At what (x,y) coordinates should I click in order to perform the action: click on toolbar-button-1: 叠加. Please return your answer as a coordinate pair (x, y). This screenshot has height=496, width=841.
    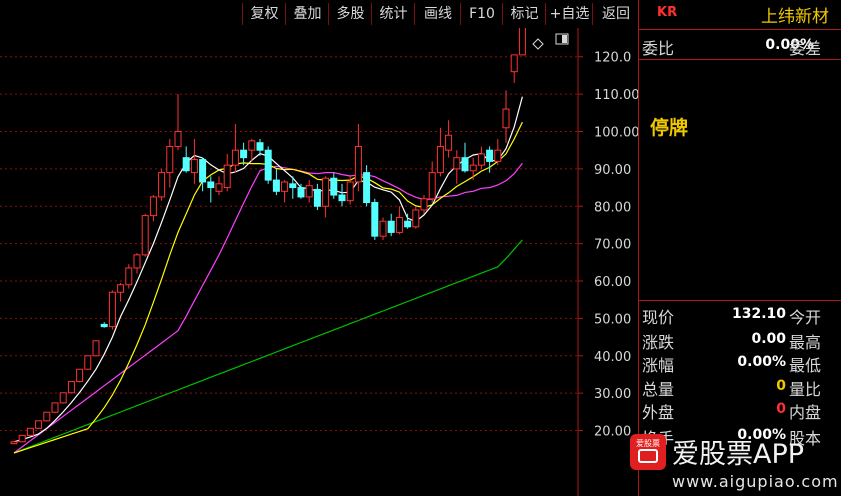
    Looking at the image, I should click on (307, 14).